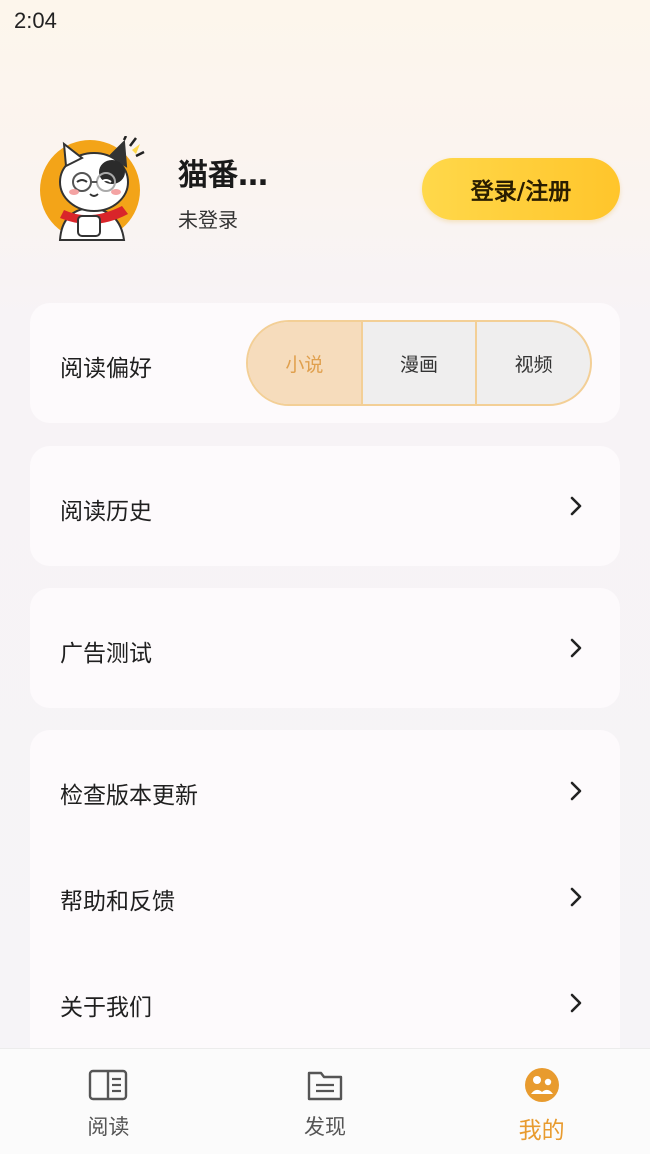 This screenshot has width=650, height=1154. Describe the element at coordinates (304, 363) in the screenshot. I see `segment-novel: 小说` at that location.